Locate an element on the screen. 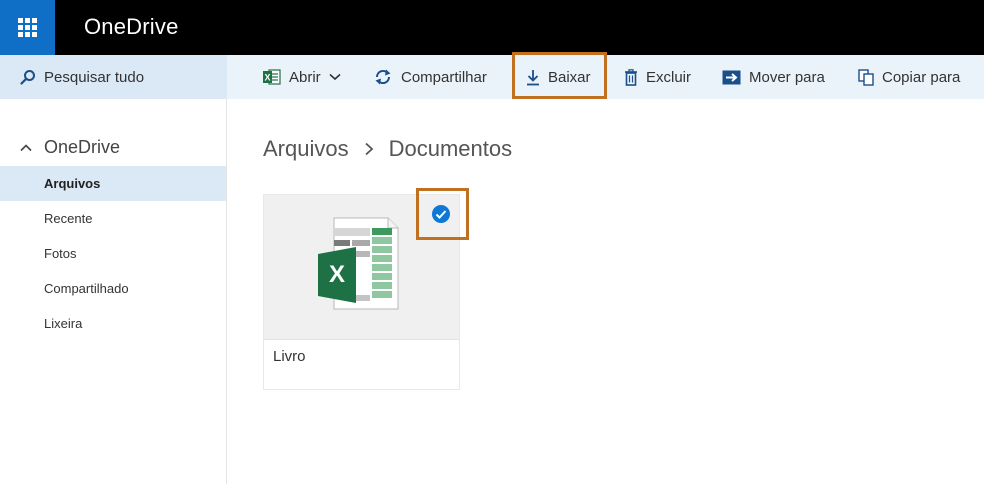 The image size is (984, 484). sidebar-item-recente: Recente is located at coordinates (113, 218).